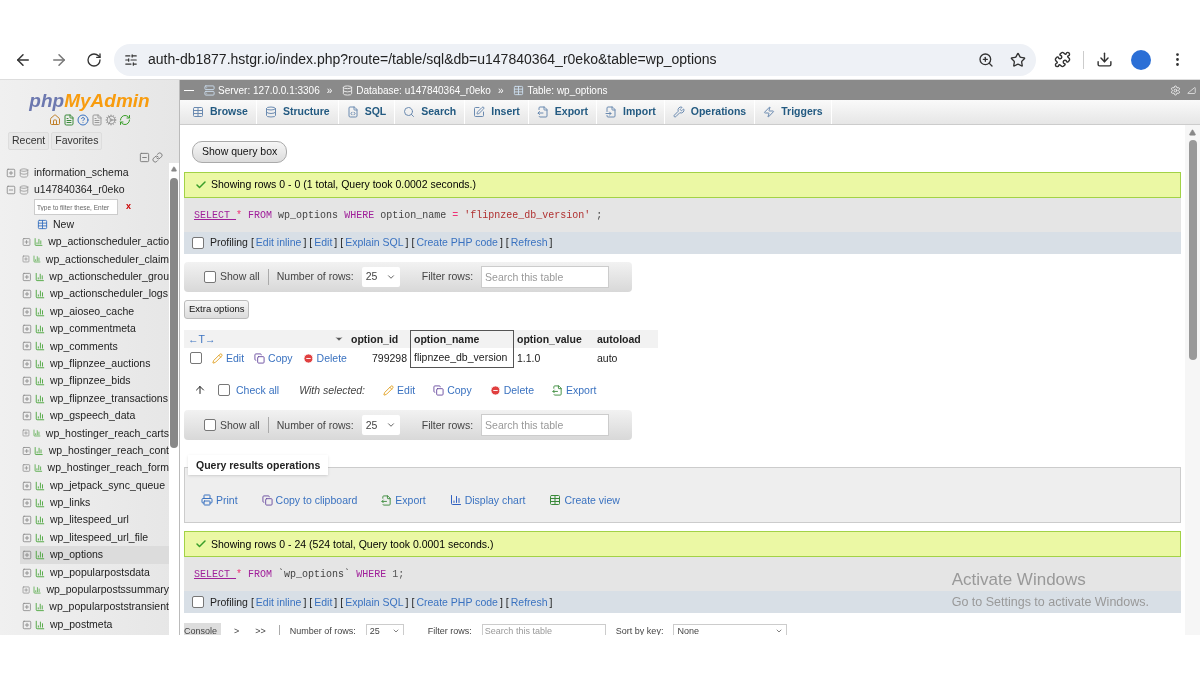 The height and width of the screenshot is (675, 1200). Describe the element at coordinates (260, 629) in the screenshot. I see `pager-button: >>` at that location.